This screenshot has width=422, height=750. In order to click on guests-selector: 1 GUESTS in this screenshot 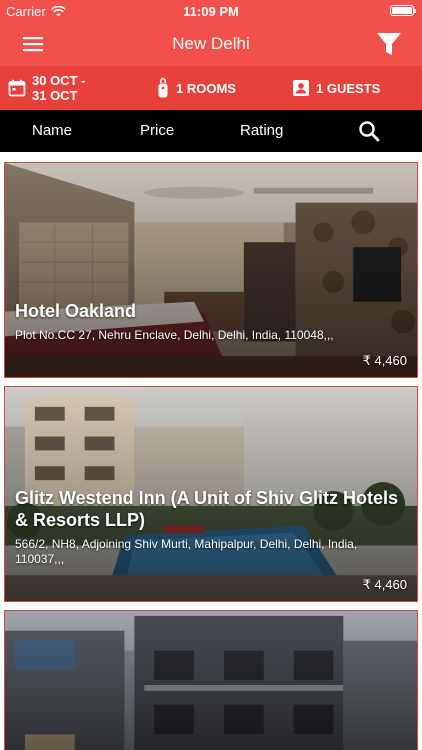, I will do `click(336, 88)`.